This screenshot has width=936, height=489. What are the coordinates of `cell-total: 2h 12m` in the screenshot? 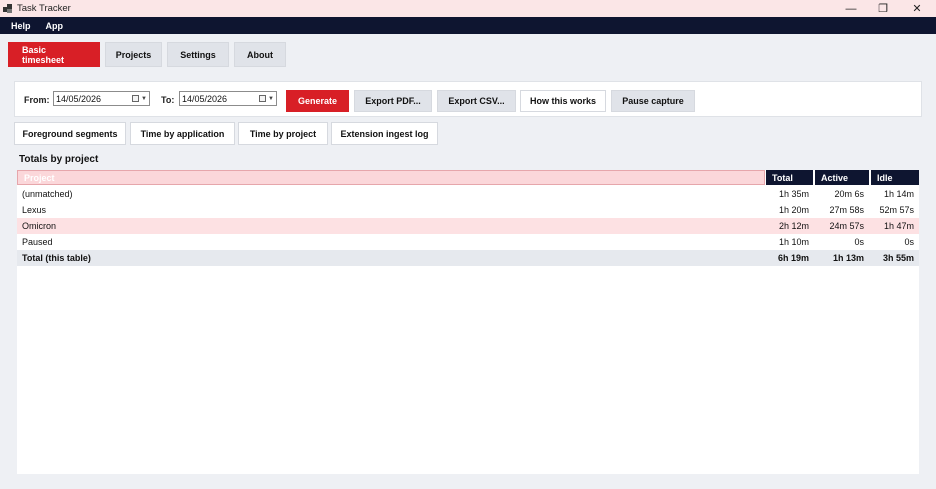 It's located at (793, 226).